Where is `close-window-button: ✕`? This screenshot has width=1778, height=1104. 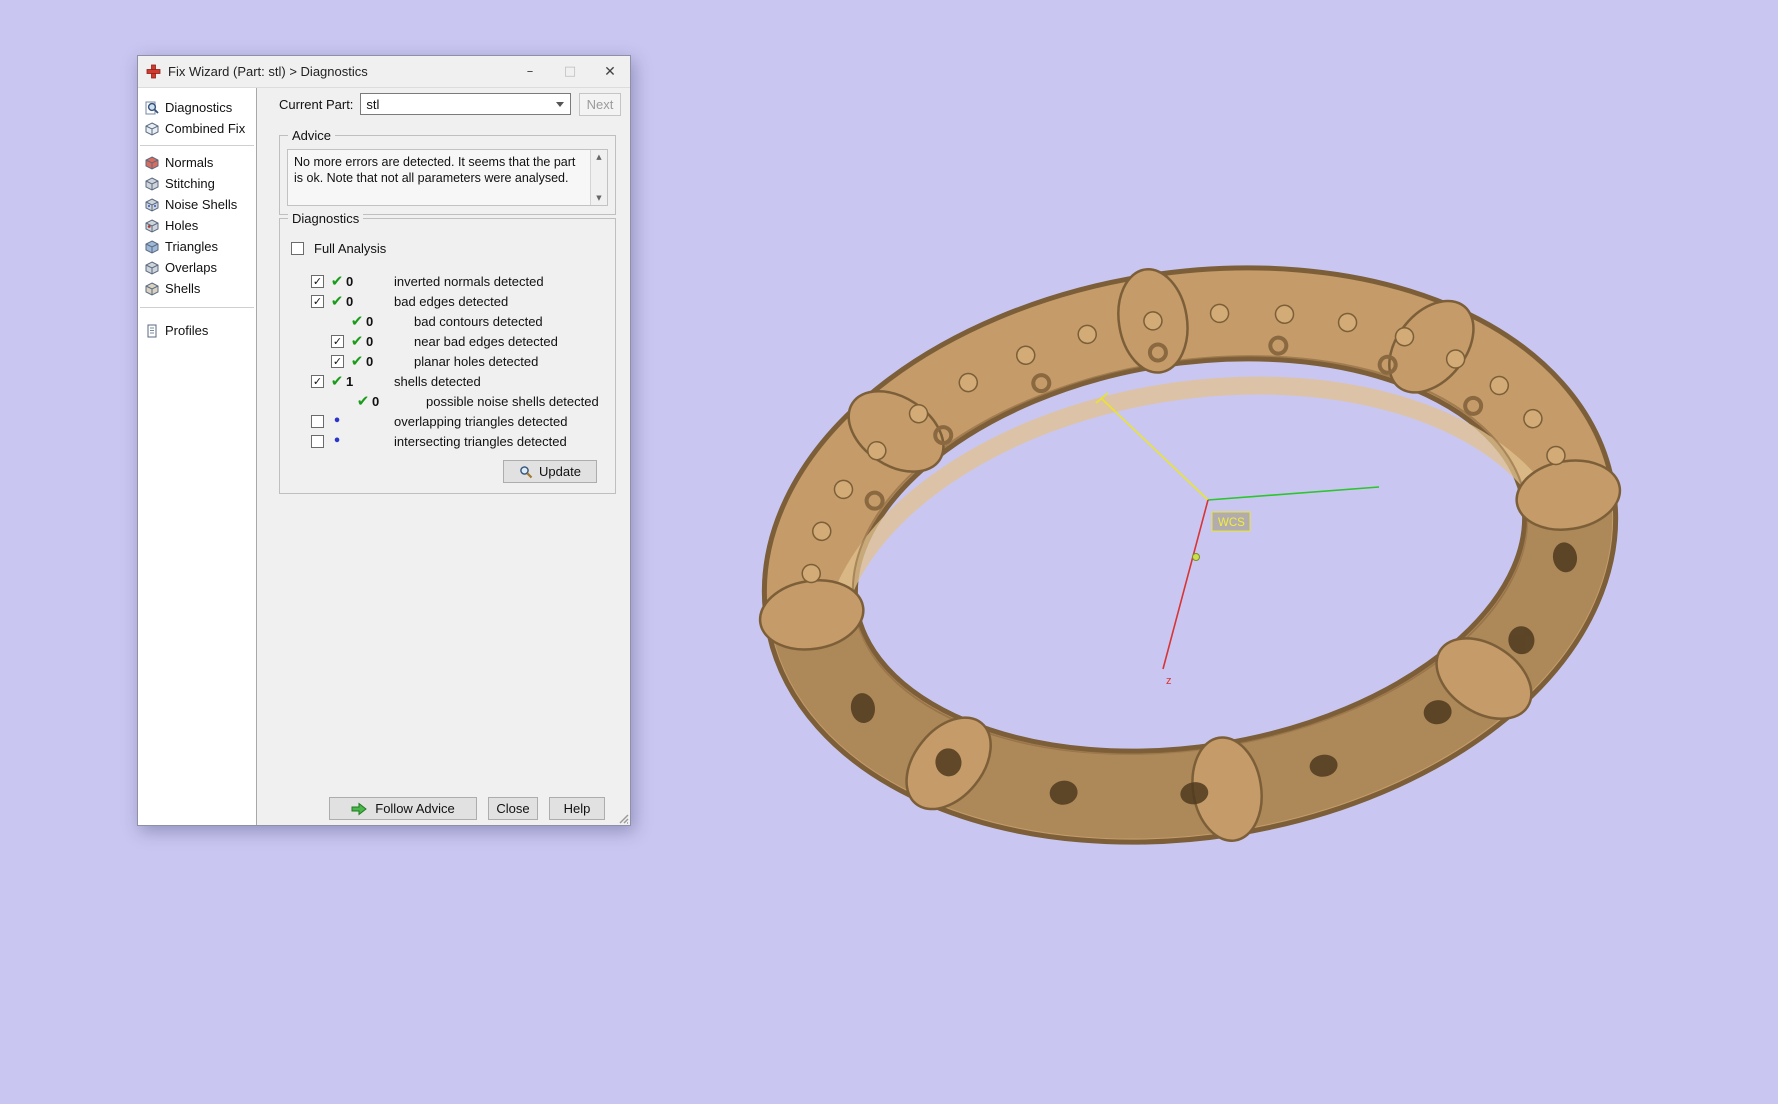 close-window-button: ✕ is located at coordinates (610, 71).